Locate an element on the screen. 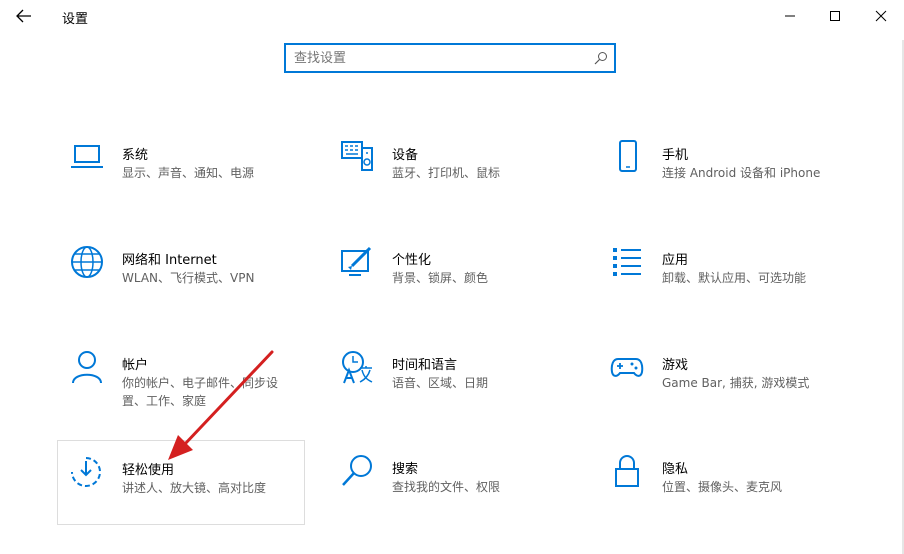 This screenshot has height=554, width=904. personalization-icon is located at coordinates (356, 261).